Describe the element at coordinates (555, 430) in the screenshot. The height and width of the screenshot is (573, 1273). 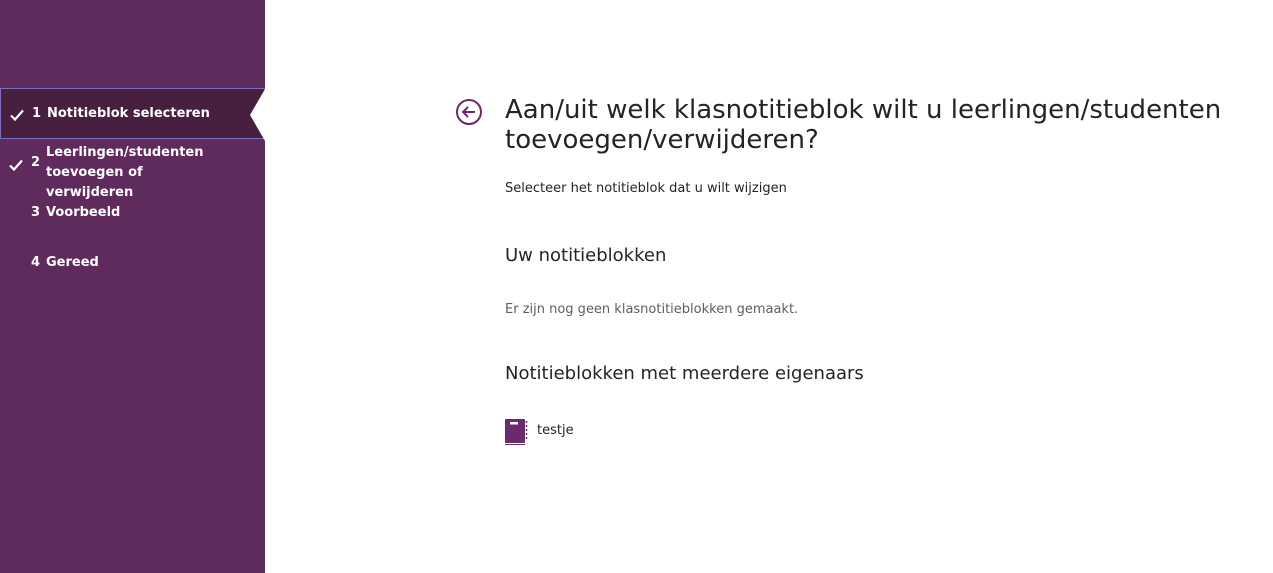
I see `notebook-label: testje` at that location.